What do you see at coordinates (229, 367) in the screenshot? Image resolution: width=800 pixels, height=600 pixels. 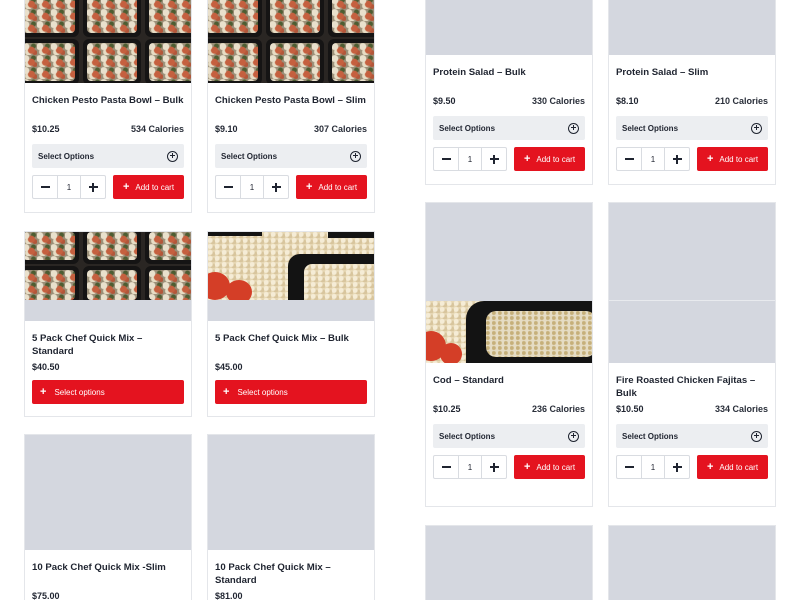 I see `product-price: $45.00` at bounding box center [229, 367].